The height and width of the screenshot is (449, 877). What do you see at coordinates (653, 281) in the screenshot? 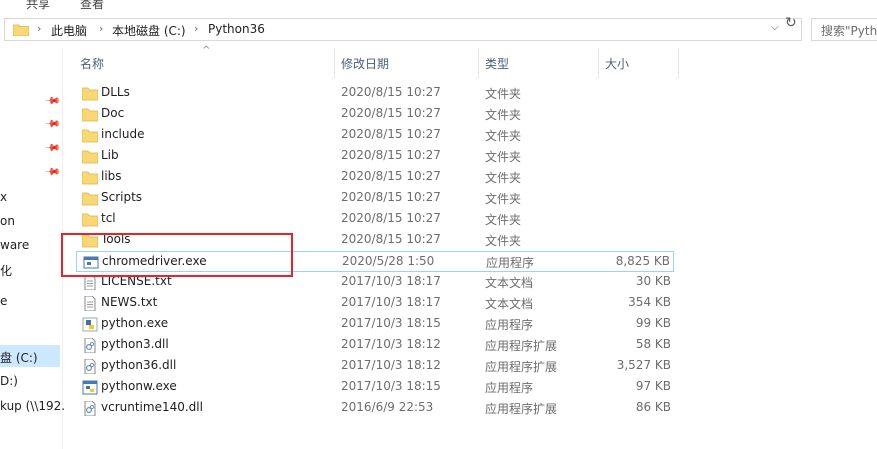
I see `file-size: 30 KB` at bounding box center [653, 281].